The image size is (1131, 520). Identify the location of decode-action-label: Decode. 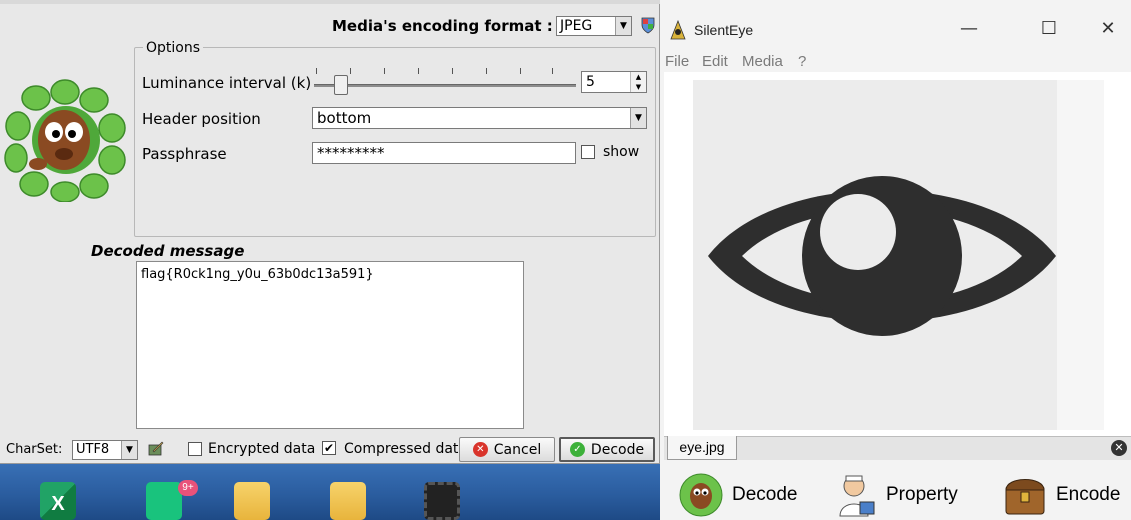
(765, 494).